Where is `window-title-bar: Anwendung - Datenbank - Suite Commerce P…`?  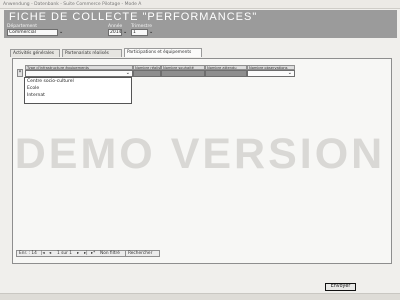
window-title-bar: Anwendung - Datenbank - Suite Commerce P… is located at coordinates (200, 4).